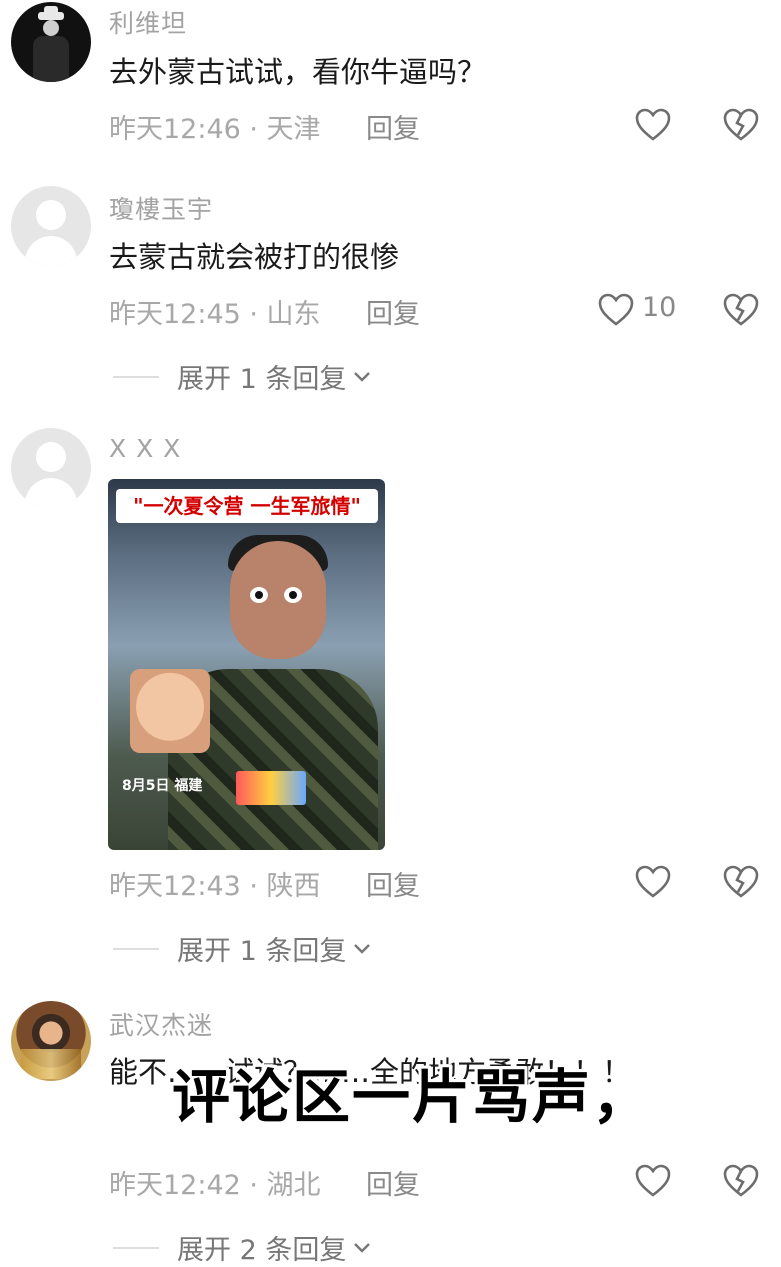  Describe the element at coordinates (246, 664) in the screenshot. I see `comment-image: "一次夏令营 一生军旅情" 8月5日 福建` at that location.